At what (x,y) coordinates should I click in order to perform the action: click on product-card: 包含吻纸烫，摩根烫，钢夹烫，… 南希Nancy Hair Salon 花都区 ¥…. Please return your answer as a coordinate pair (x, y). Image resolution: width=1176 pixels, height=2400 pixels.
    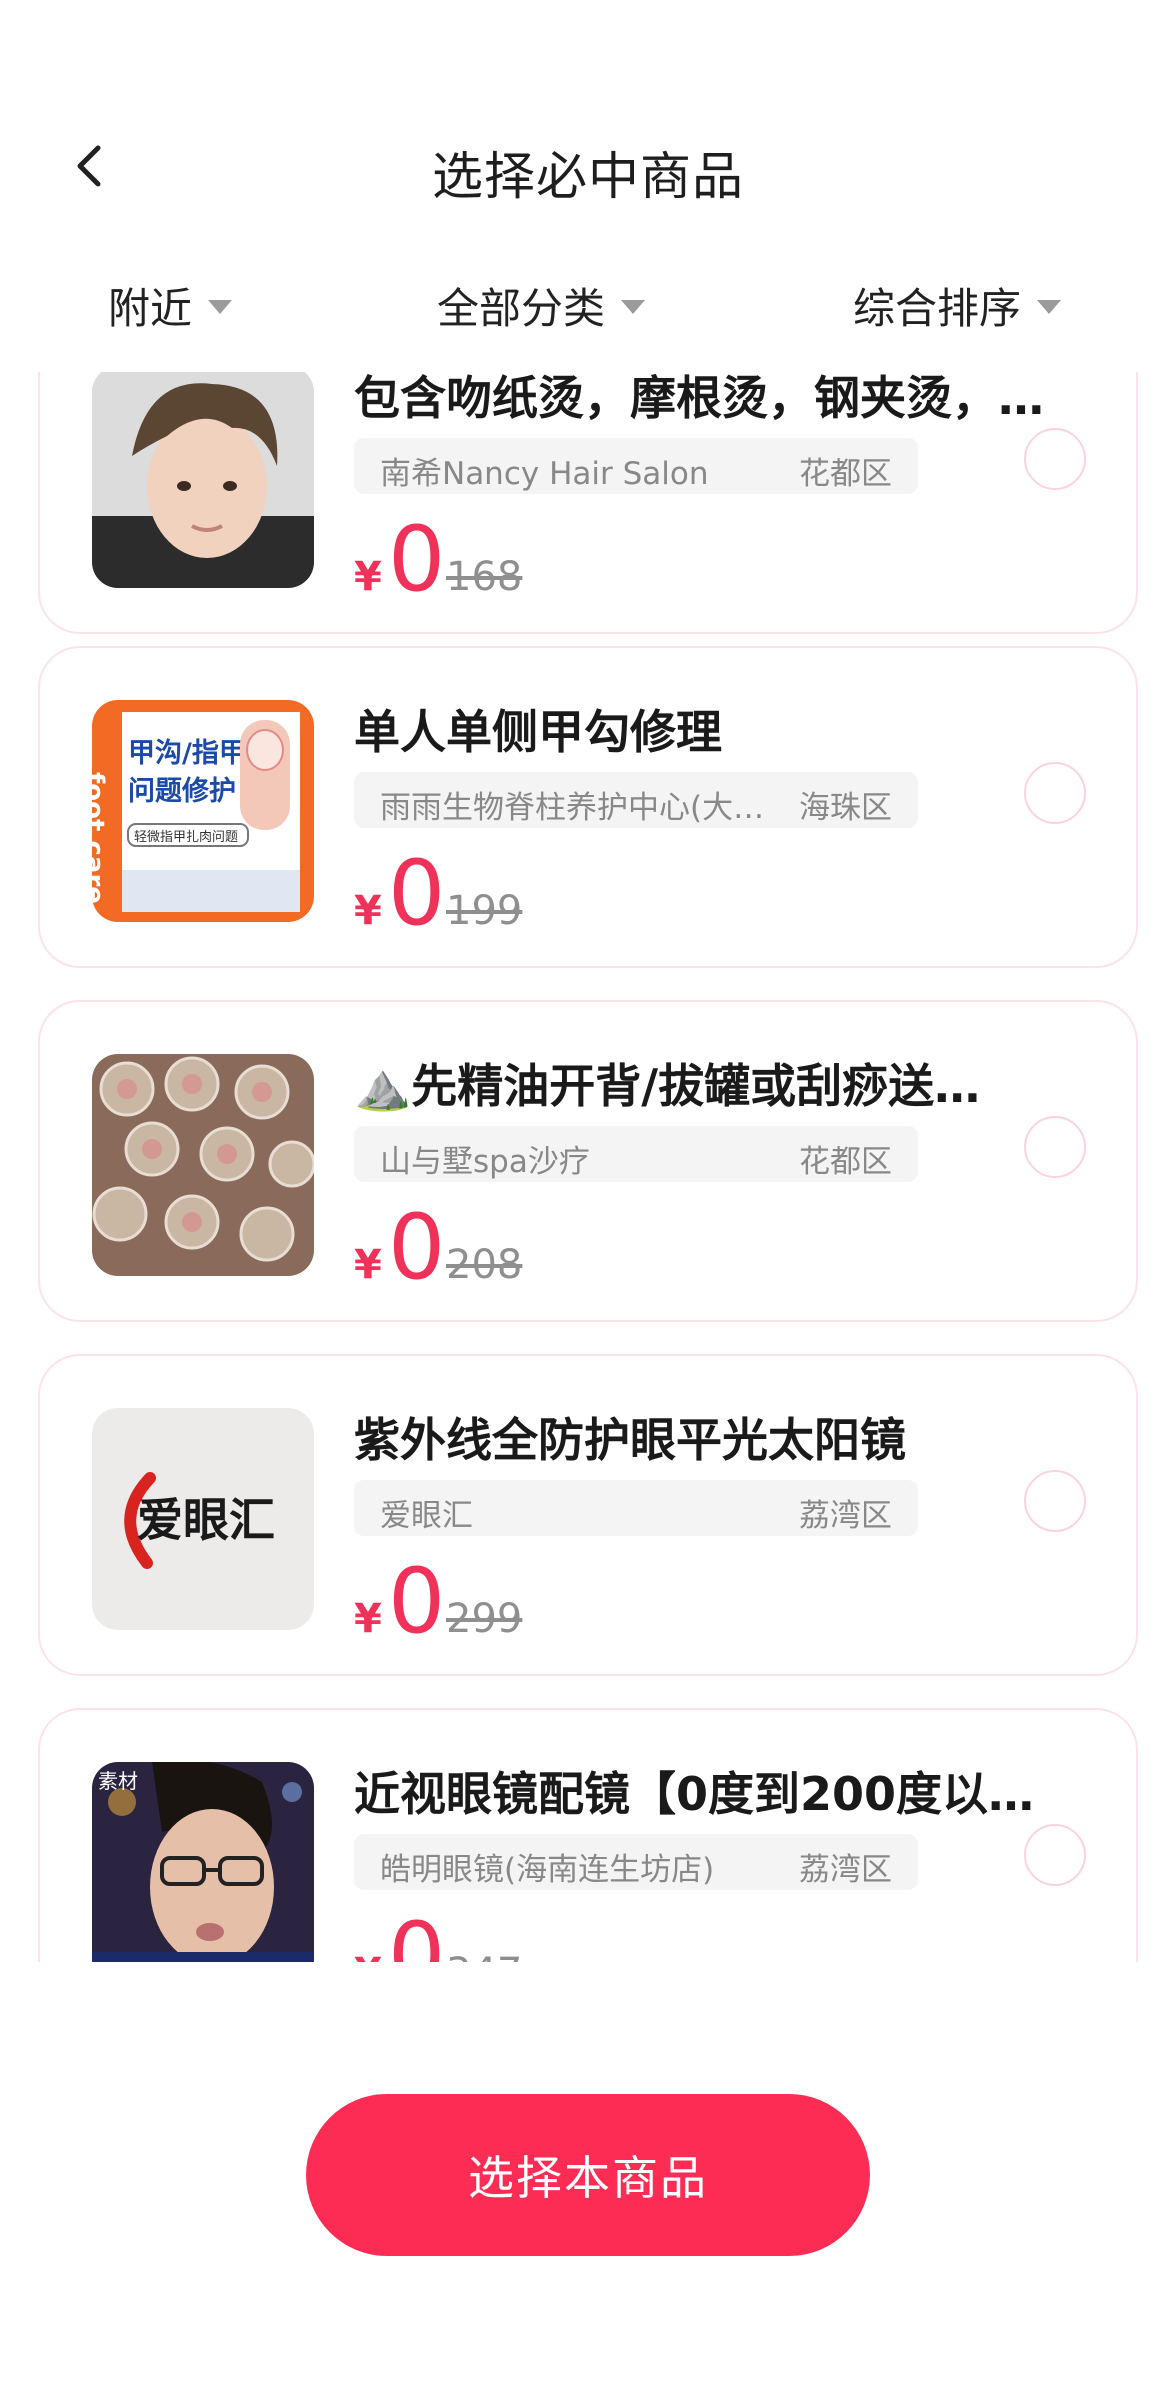
    Looking at the image, I should click on (588, 503).